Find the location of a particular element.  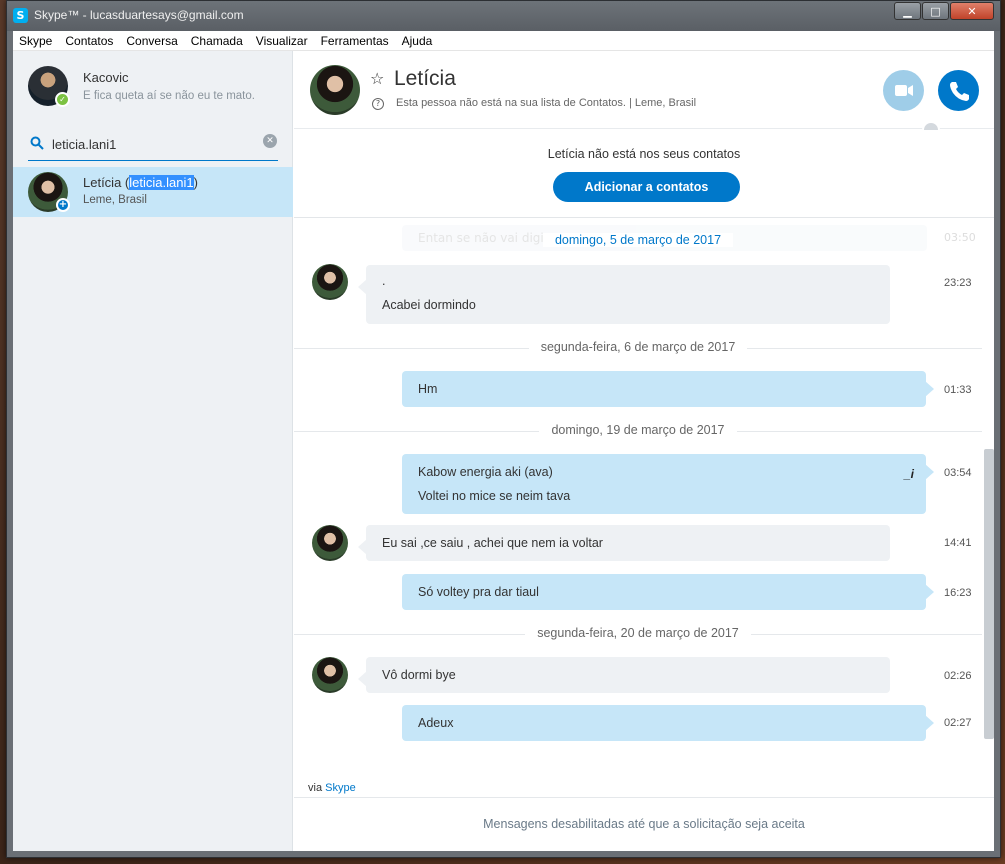

menu-ferramentas: Ferramentas is located at coordinates (355, 41).